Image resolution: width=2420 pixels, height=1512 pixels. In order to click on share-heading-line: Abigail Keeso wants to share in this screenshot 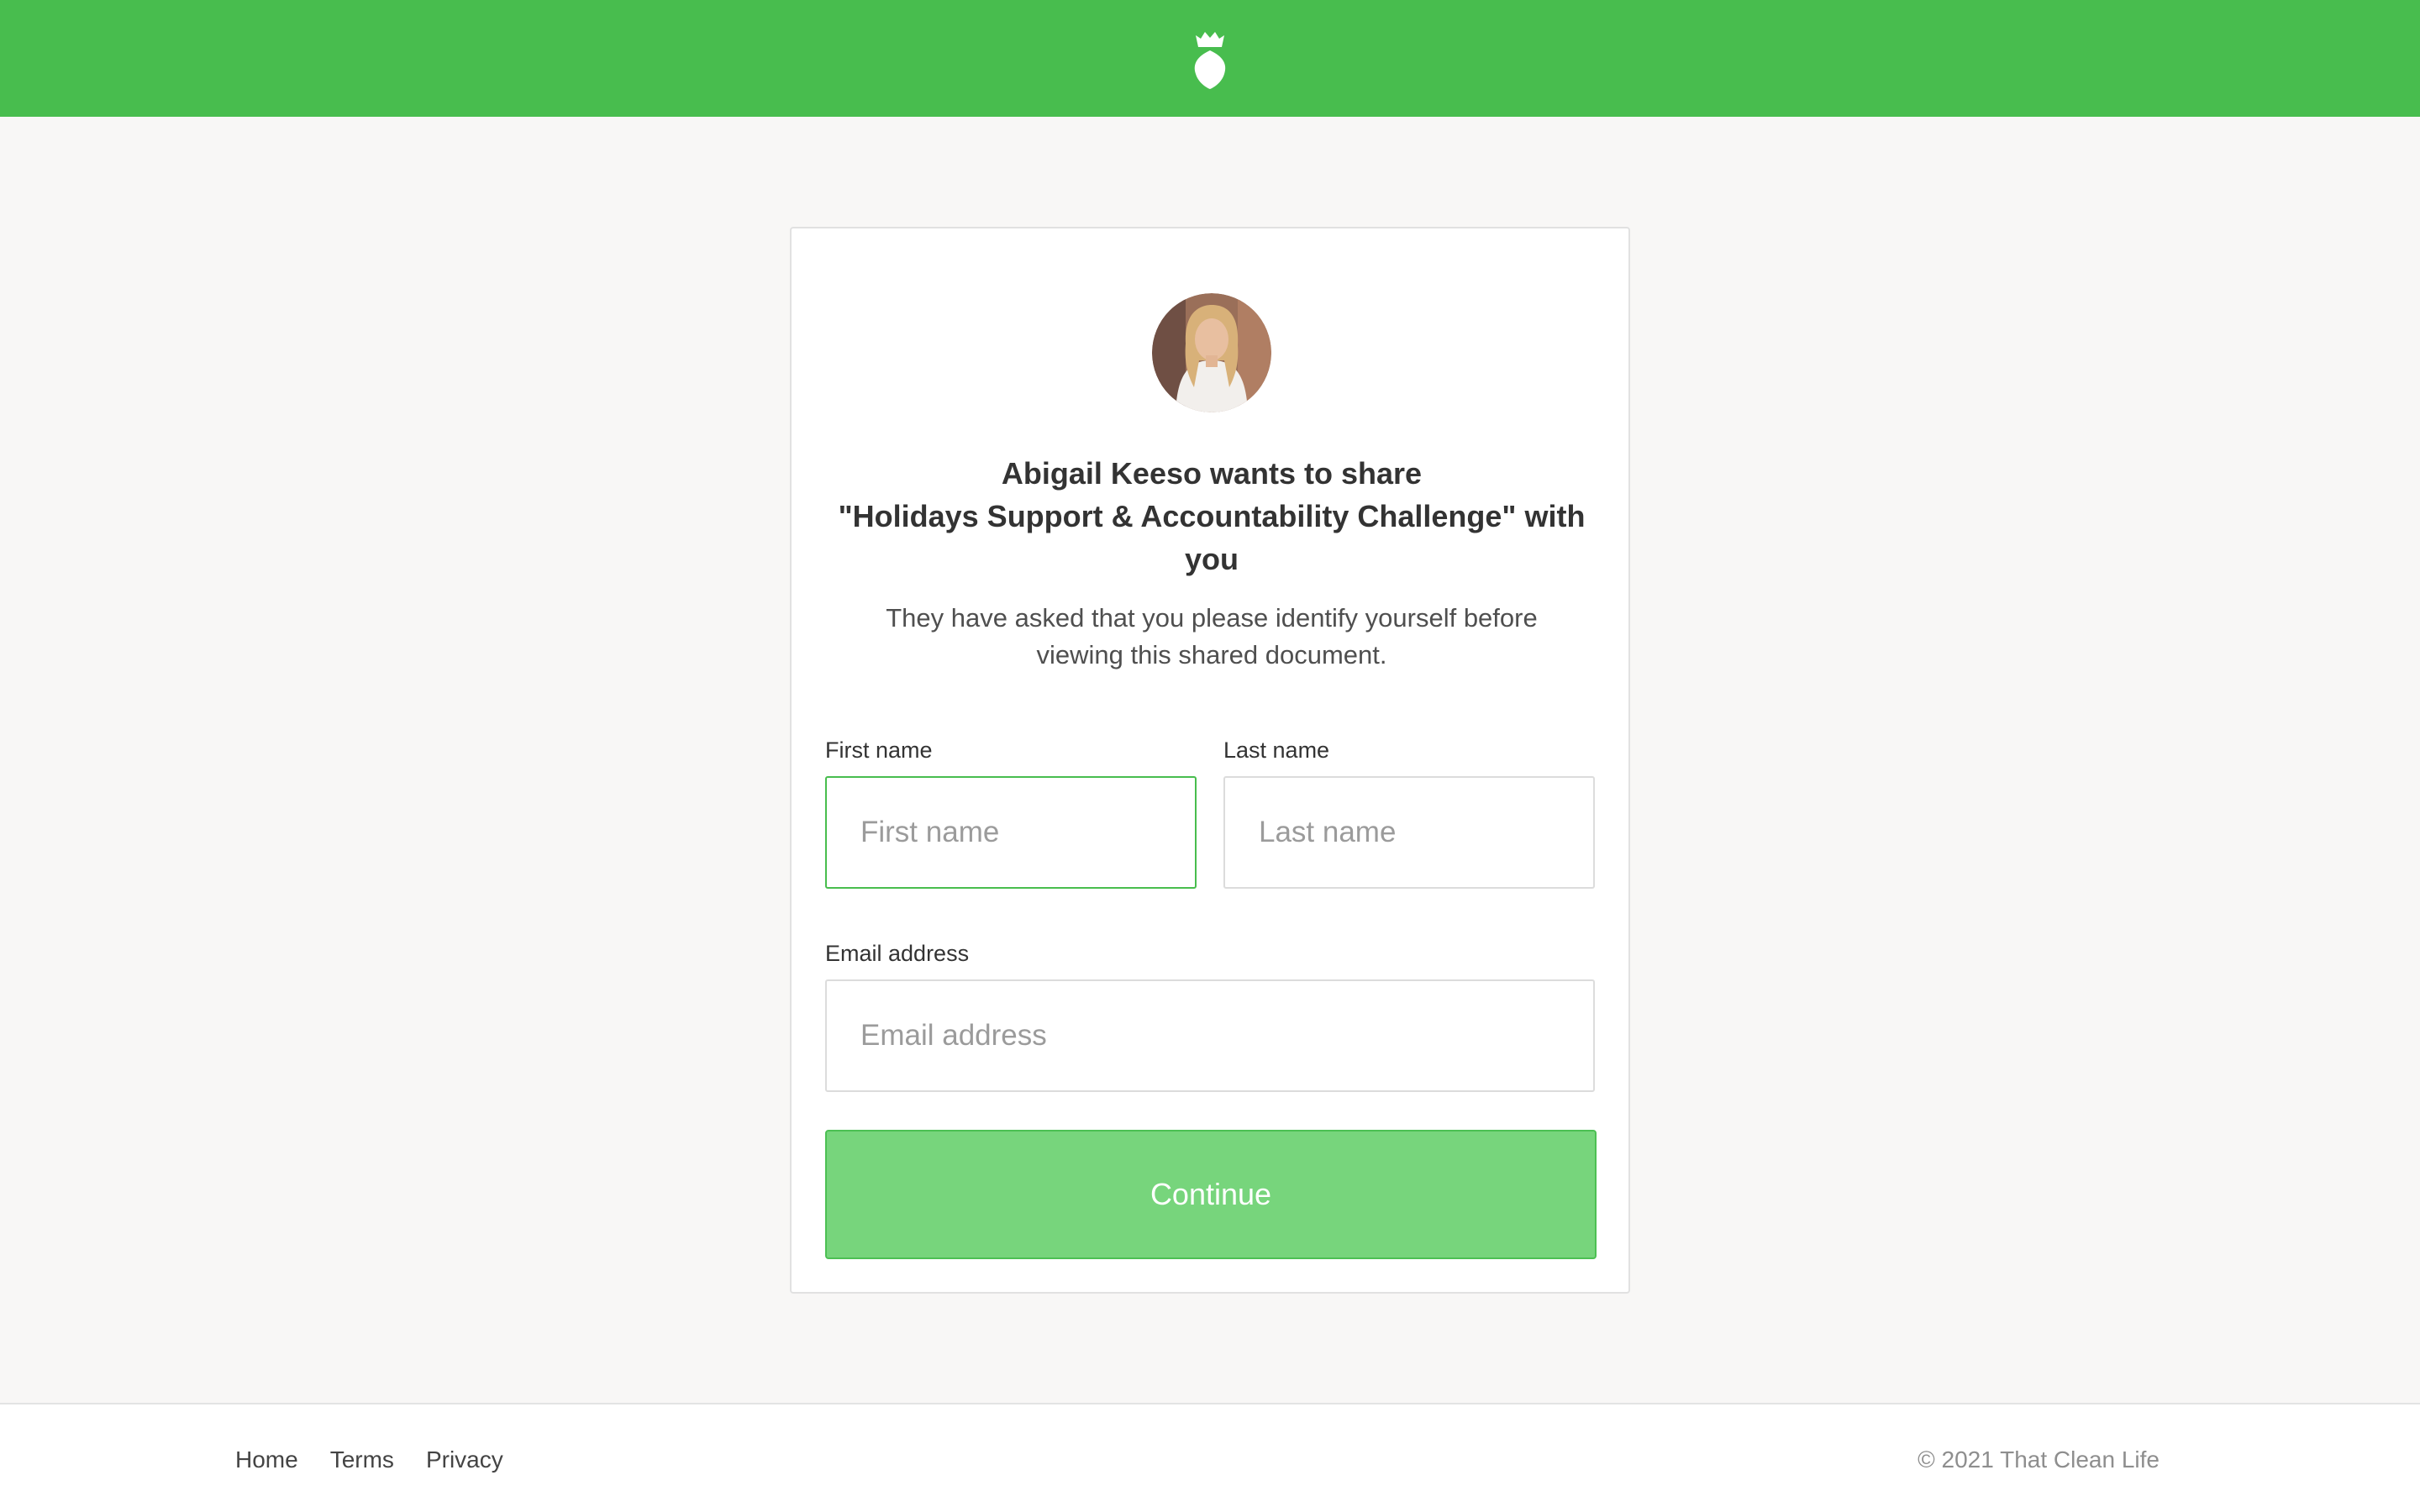, I will do `click(1212, 473)`.